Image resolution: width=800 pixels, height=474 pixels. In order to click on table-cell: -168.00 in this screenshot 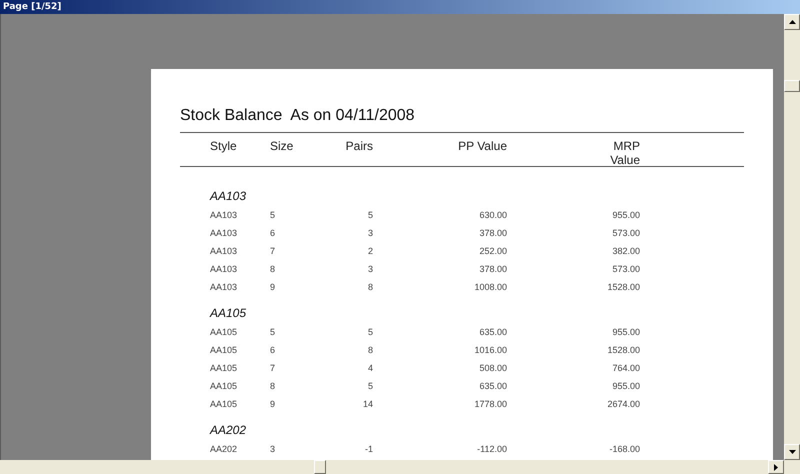, I will do `click(624, 449)`.